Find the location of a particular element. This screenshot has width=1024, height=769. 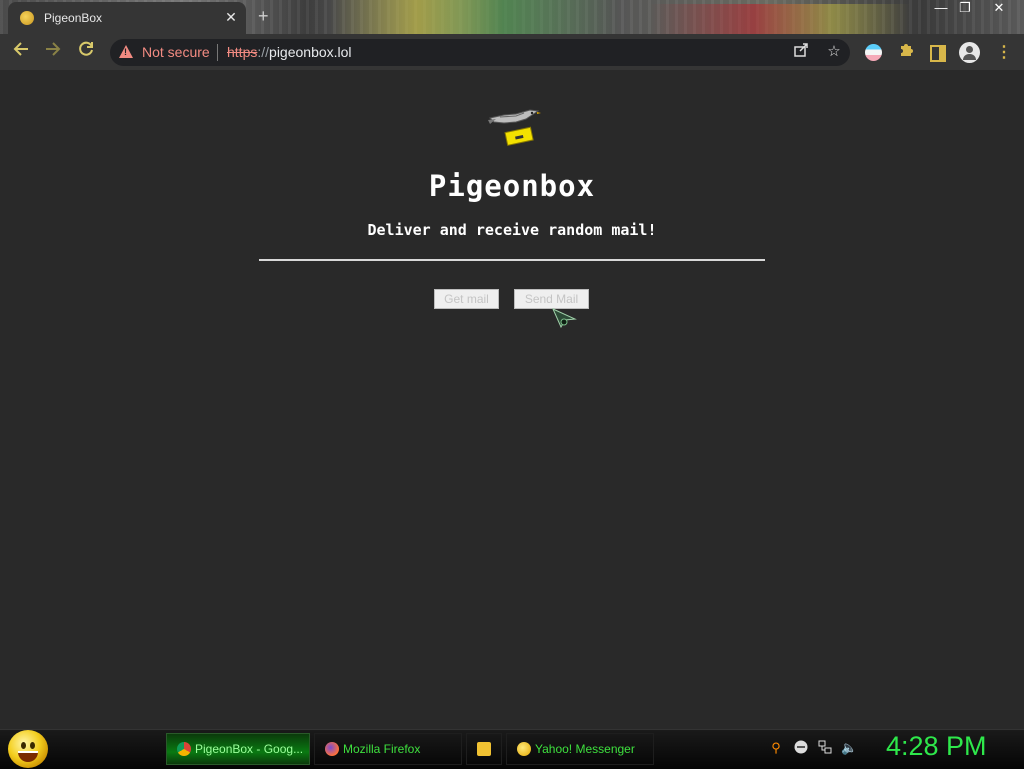

pigeonbox-favicon-icon is located at coordinates (27, 18).